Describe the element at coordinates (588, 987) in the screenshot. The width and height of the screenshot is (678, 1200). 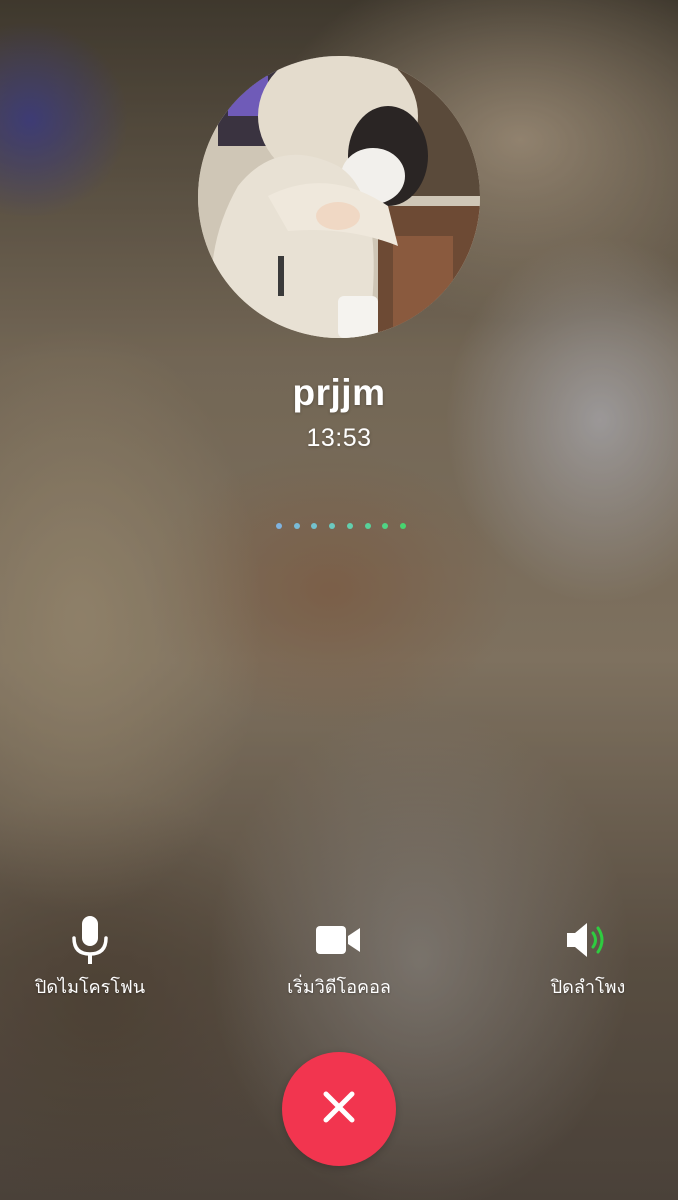
I see `speaker-toggle-label: ปิดลำโพง` at that location.